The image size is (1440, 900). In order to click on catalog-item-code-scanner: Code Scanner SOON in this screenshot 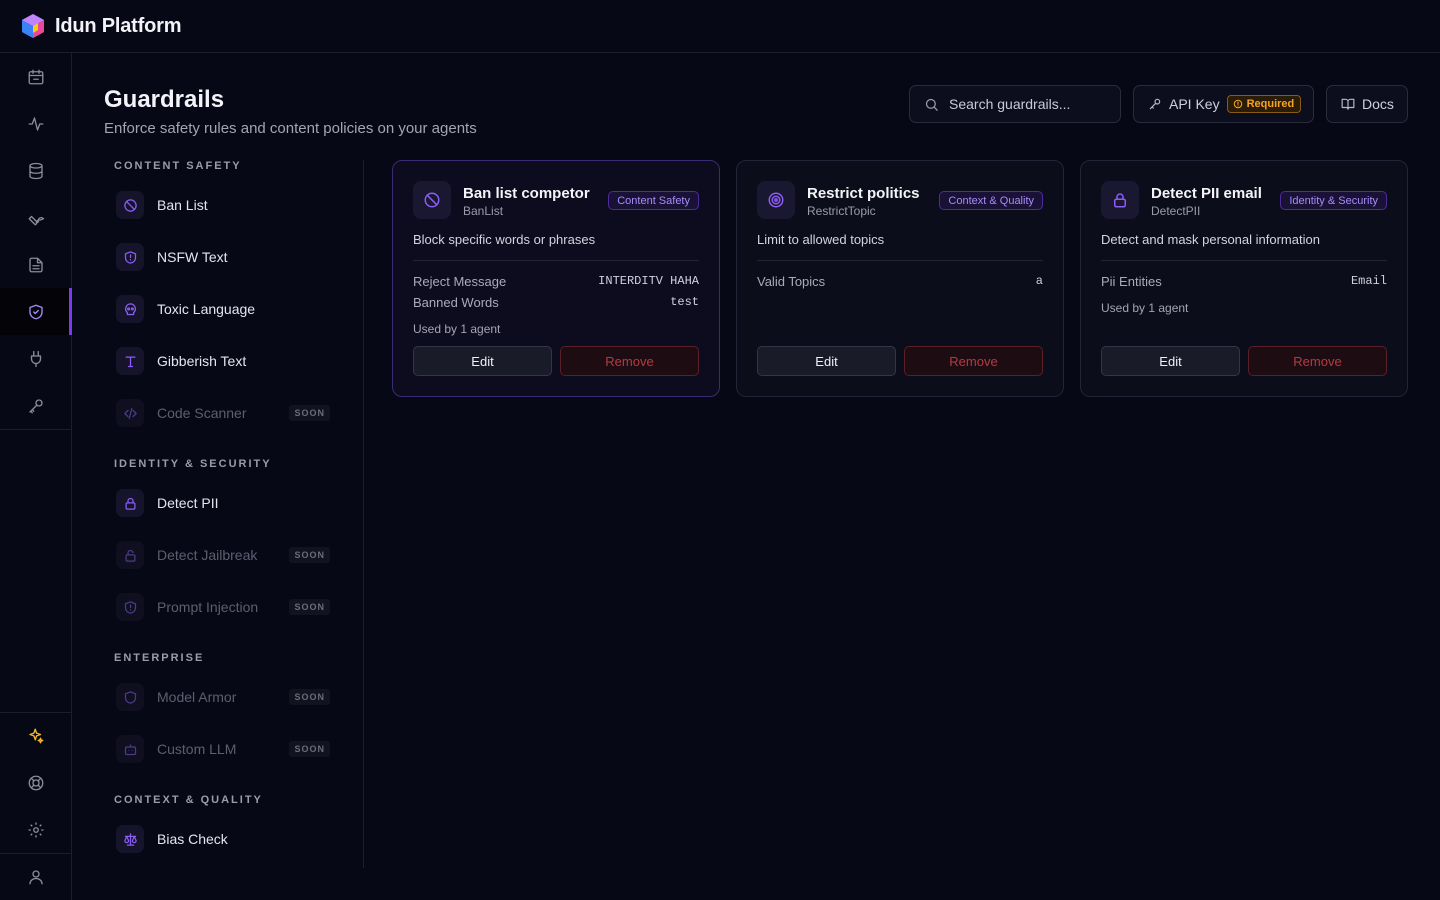, I will do `click(224, 413)`.